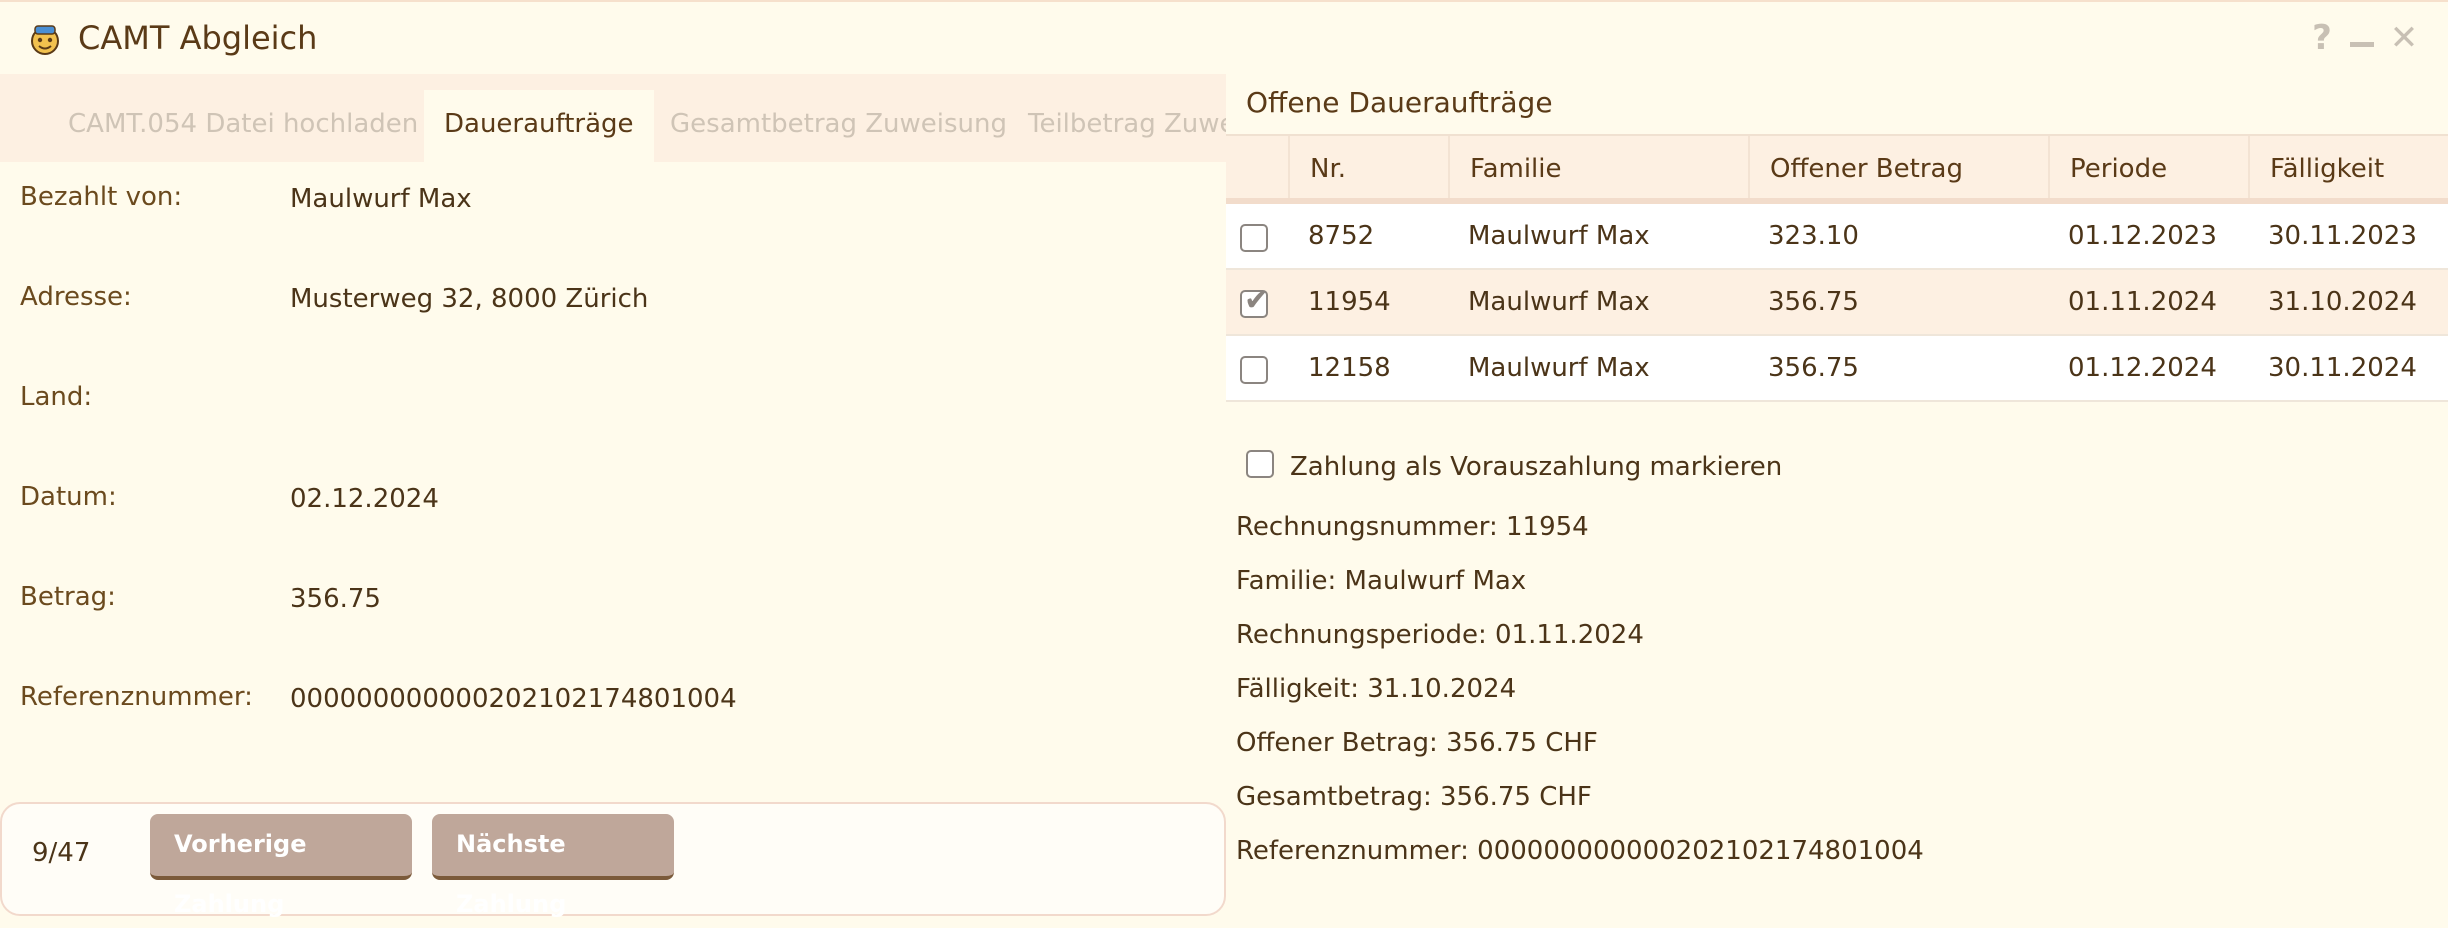 The image size is (2448, 928). What do you see at coordinates (1349, 368) in the screenshot?
I see `cell-nr: 12158` at bounding box center [1349, 368].